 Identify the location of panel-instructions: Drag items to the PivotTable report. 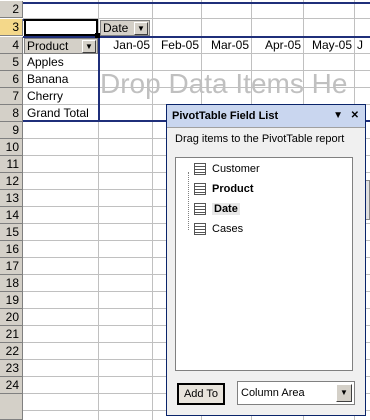
(260, 139).